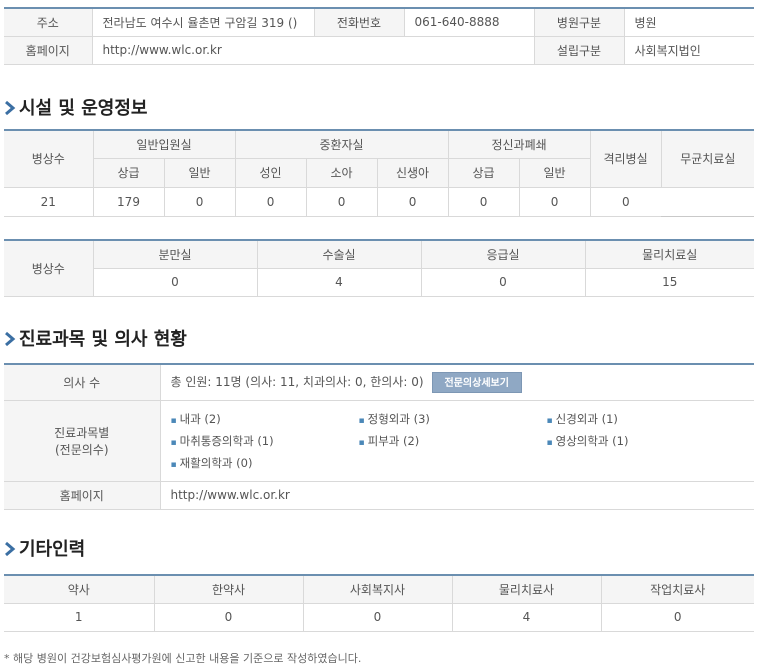 The width and height of the screenshot is (758, 667). What do you see at coordinates (456, 495) in the screenshot?
I see `doctor-homepage-link: http://www.wlc.or.kr` at bounding box center [456, 495].